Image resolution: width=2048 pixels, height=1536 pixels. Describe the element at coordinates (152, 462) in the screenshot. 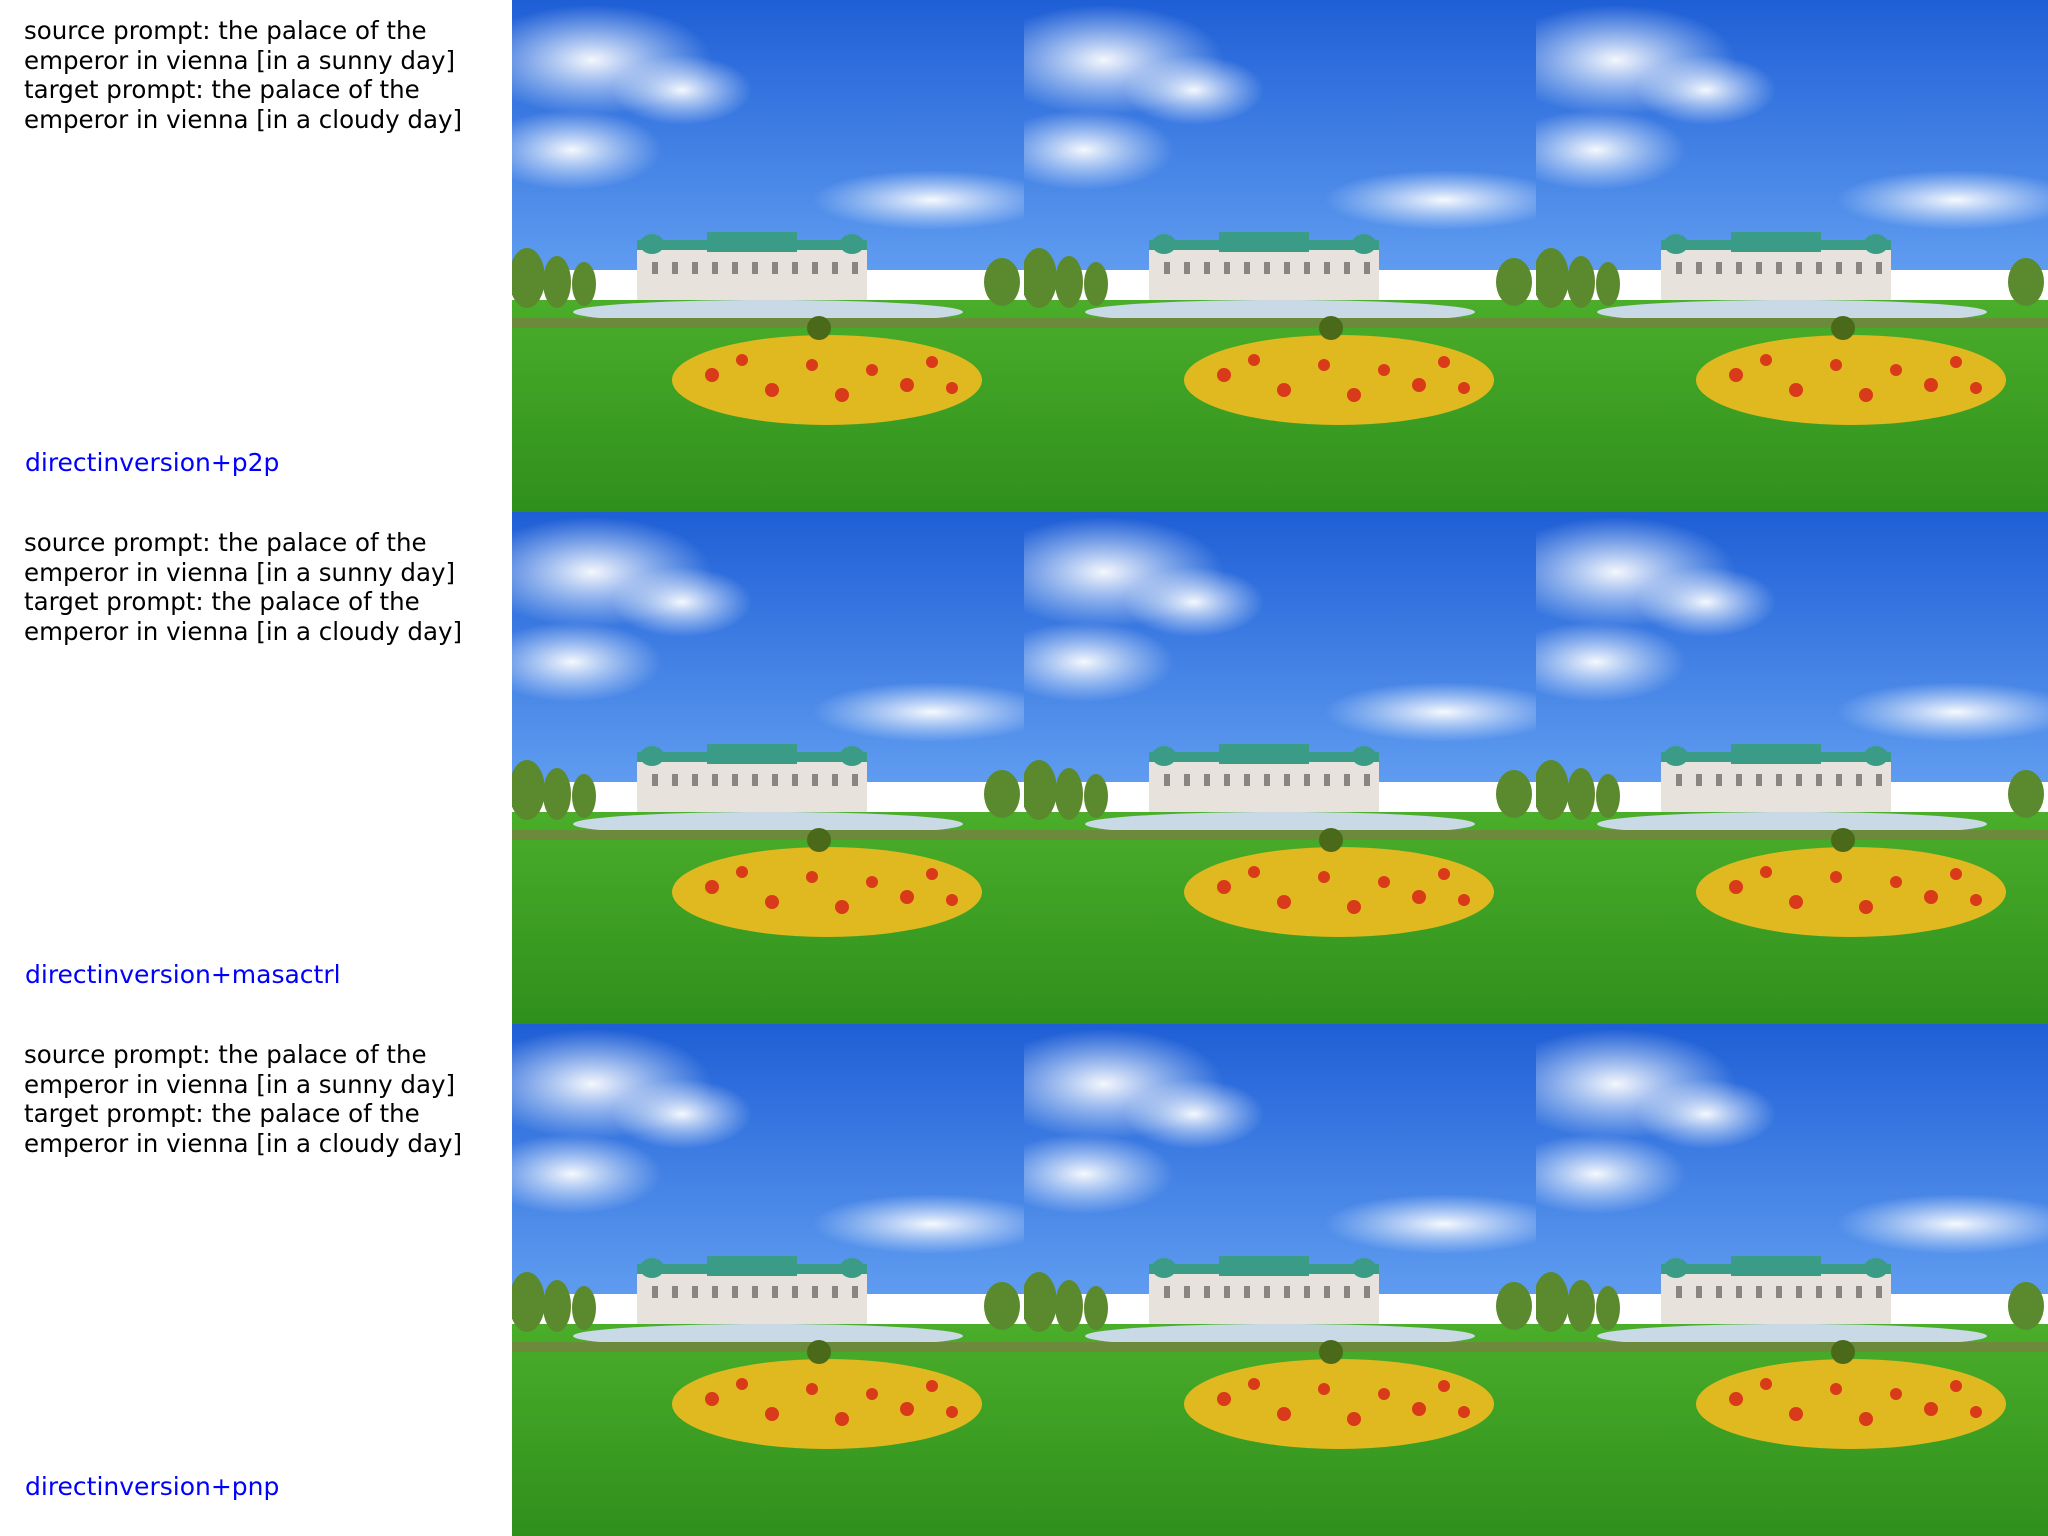

I see `method-label: directinversion+p2p` at that location.